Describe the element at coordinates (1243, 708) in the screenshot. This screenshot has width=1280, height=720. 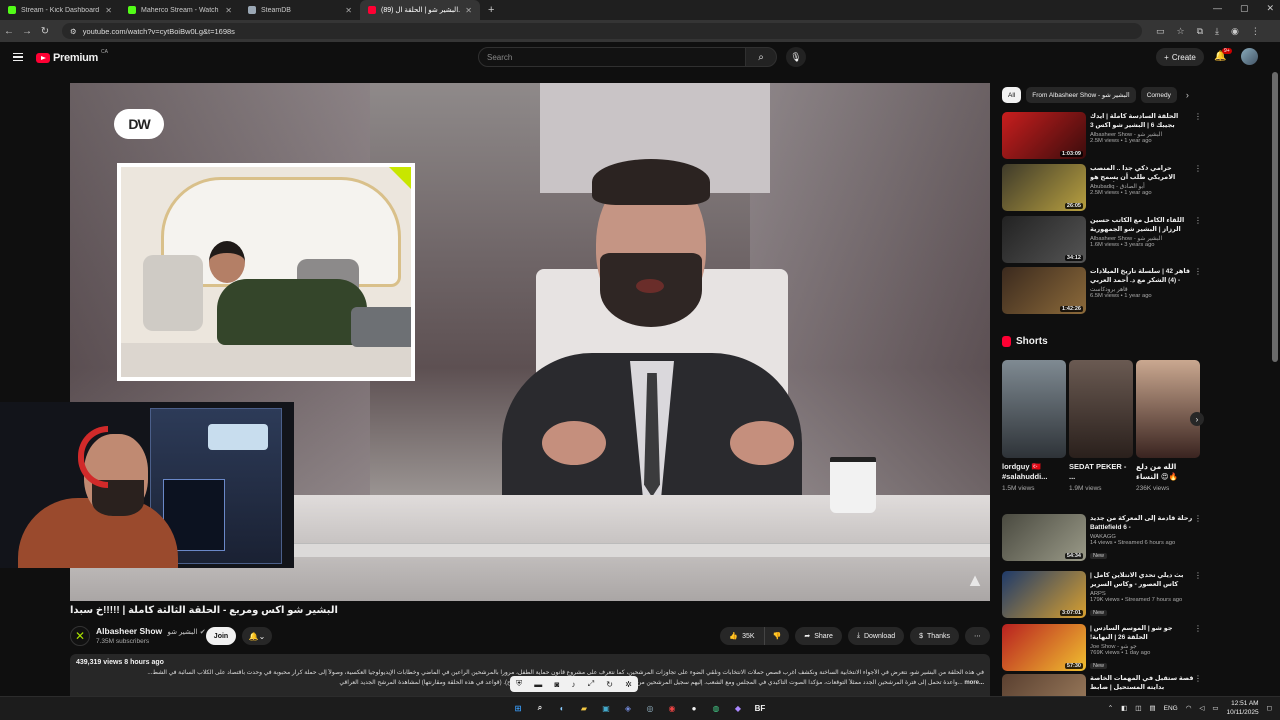
I see `taskbar-clock: 12:51 AM 10/11/2025` at that location.